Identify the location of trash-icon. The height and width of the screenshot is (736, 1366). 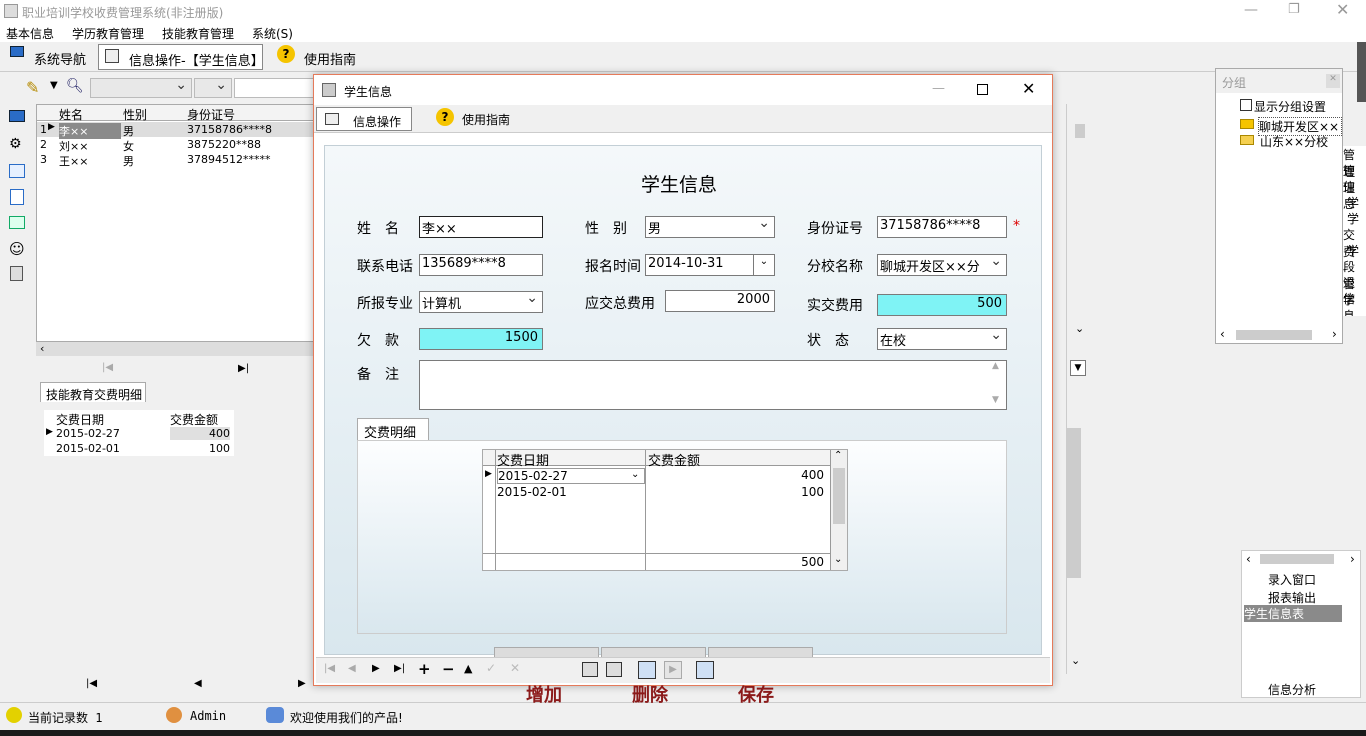
(16, 273).